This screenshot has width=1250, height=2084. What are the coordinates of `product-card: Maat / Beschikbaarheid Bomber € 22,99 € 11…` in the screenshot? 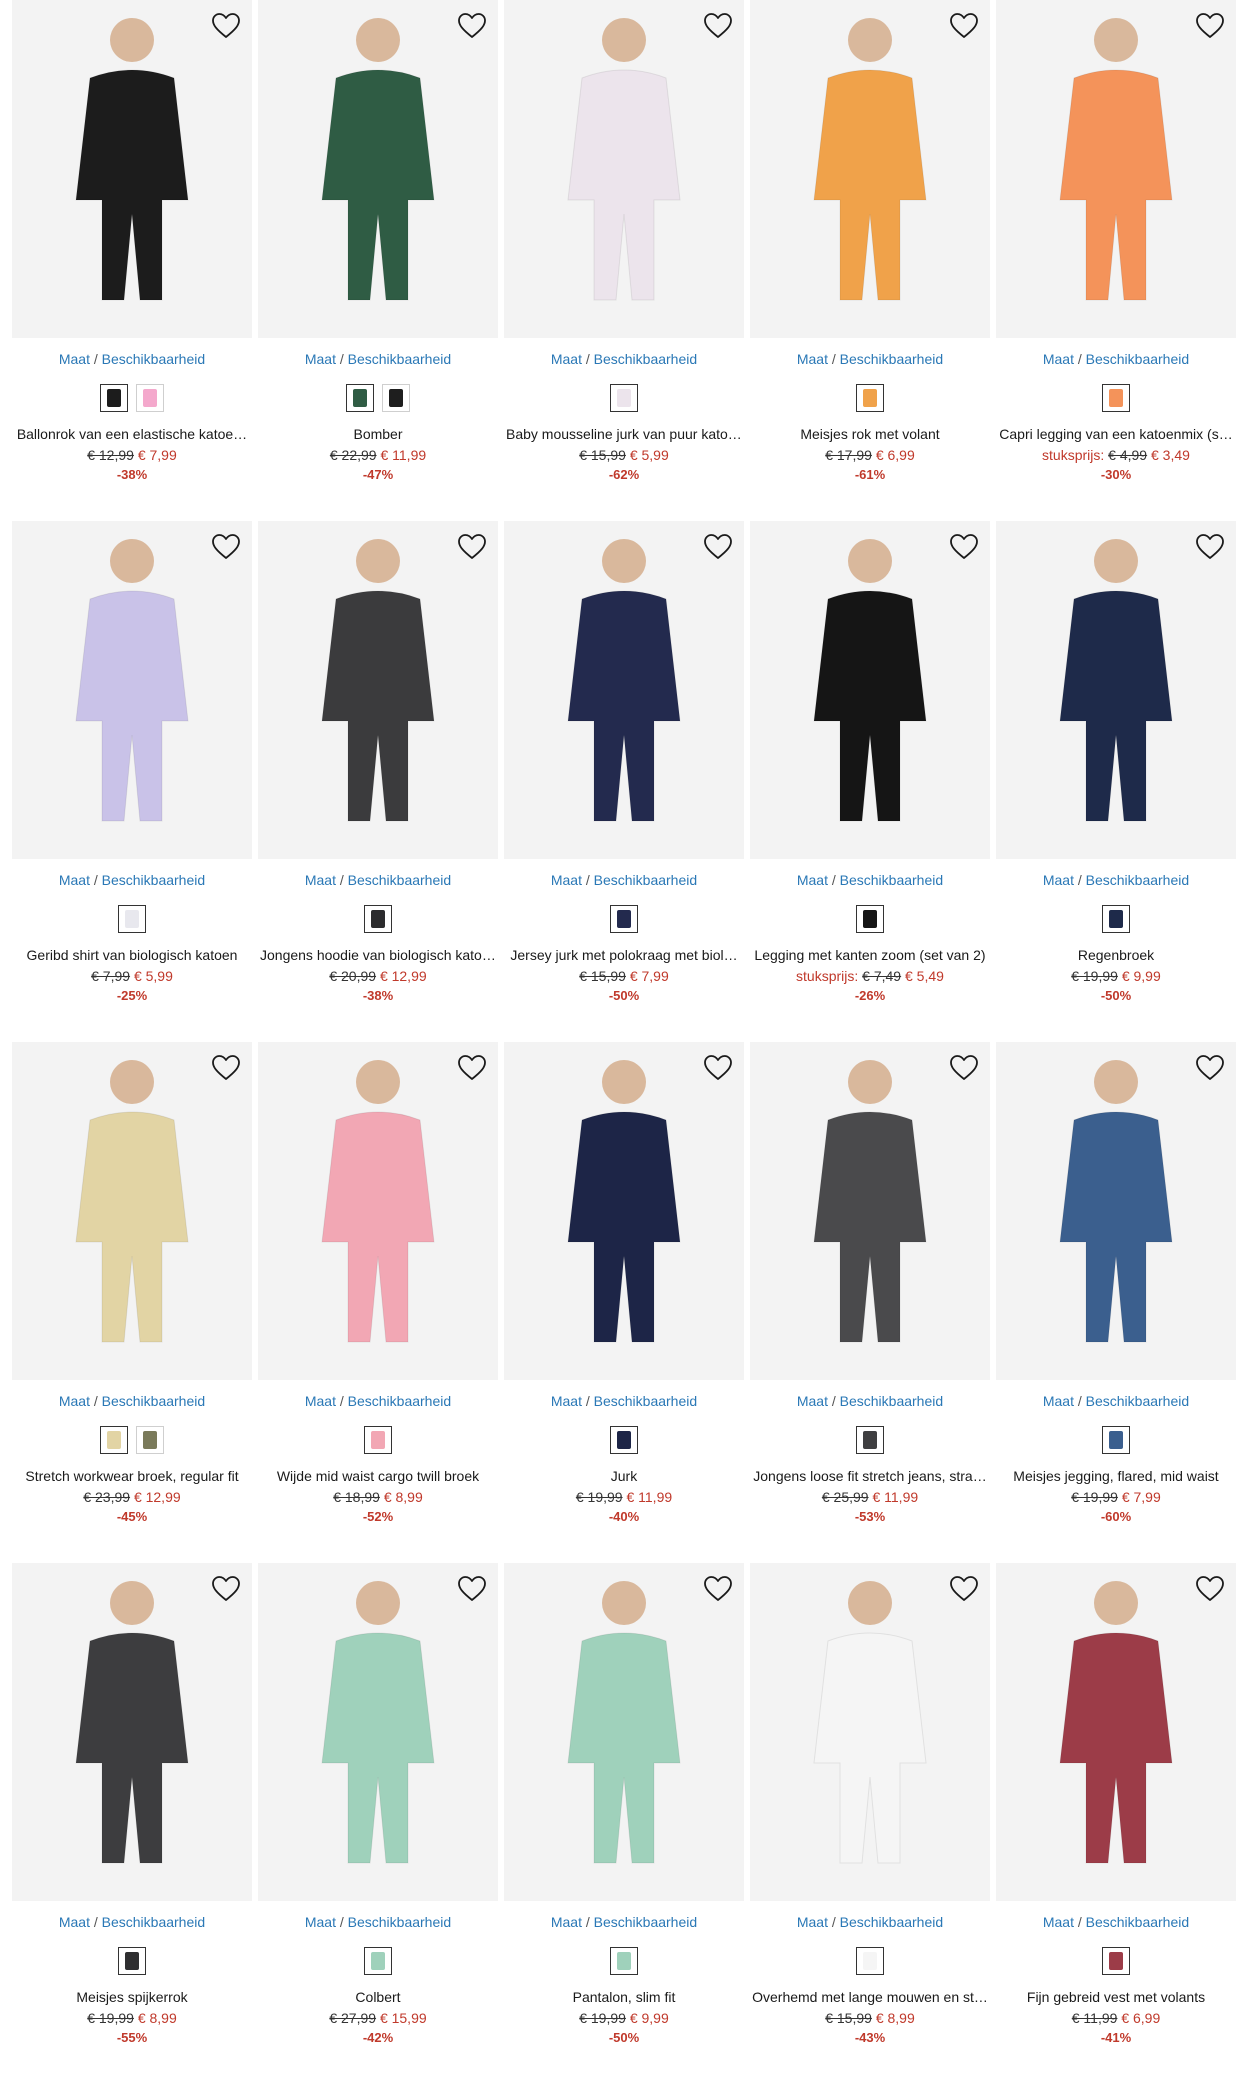 It's located at (378, 260).